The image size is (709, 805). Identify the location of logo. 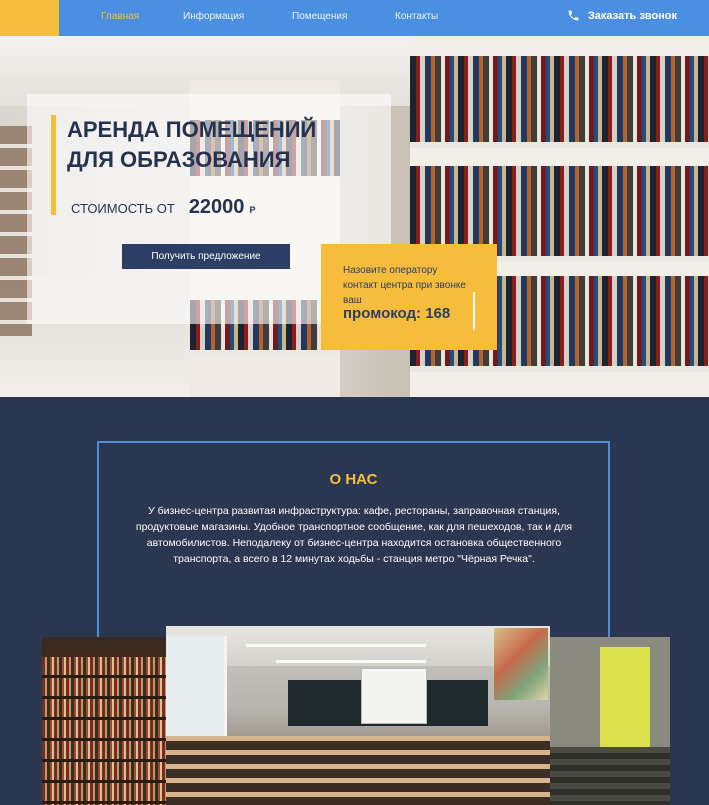
(29, 18).